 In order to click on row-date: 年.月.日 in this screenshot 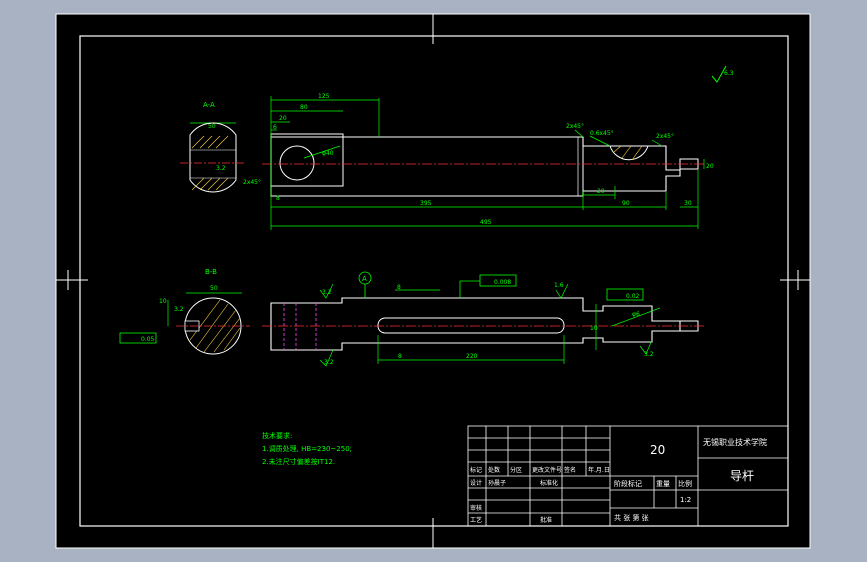, I will do `click(599, 470)`.